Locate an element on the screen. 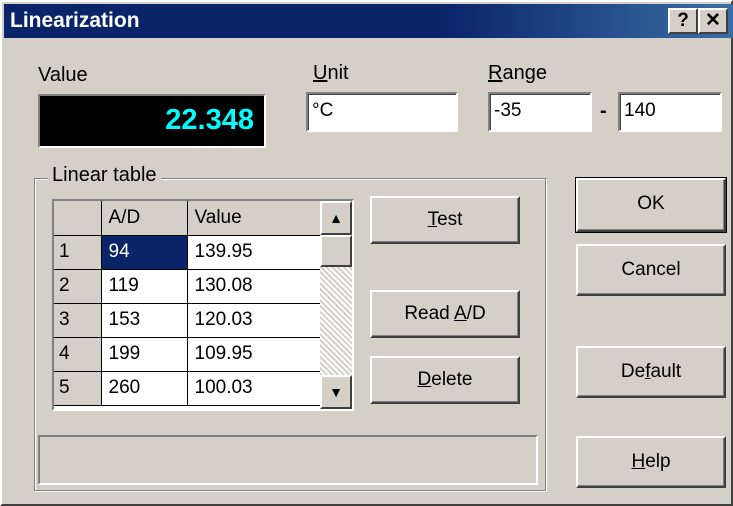 Image resolution: width=733 pixels, height=506 pixels. range-min-field: -35 is located at coordinates (540, 112).